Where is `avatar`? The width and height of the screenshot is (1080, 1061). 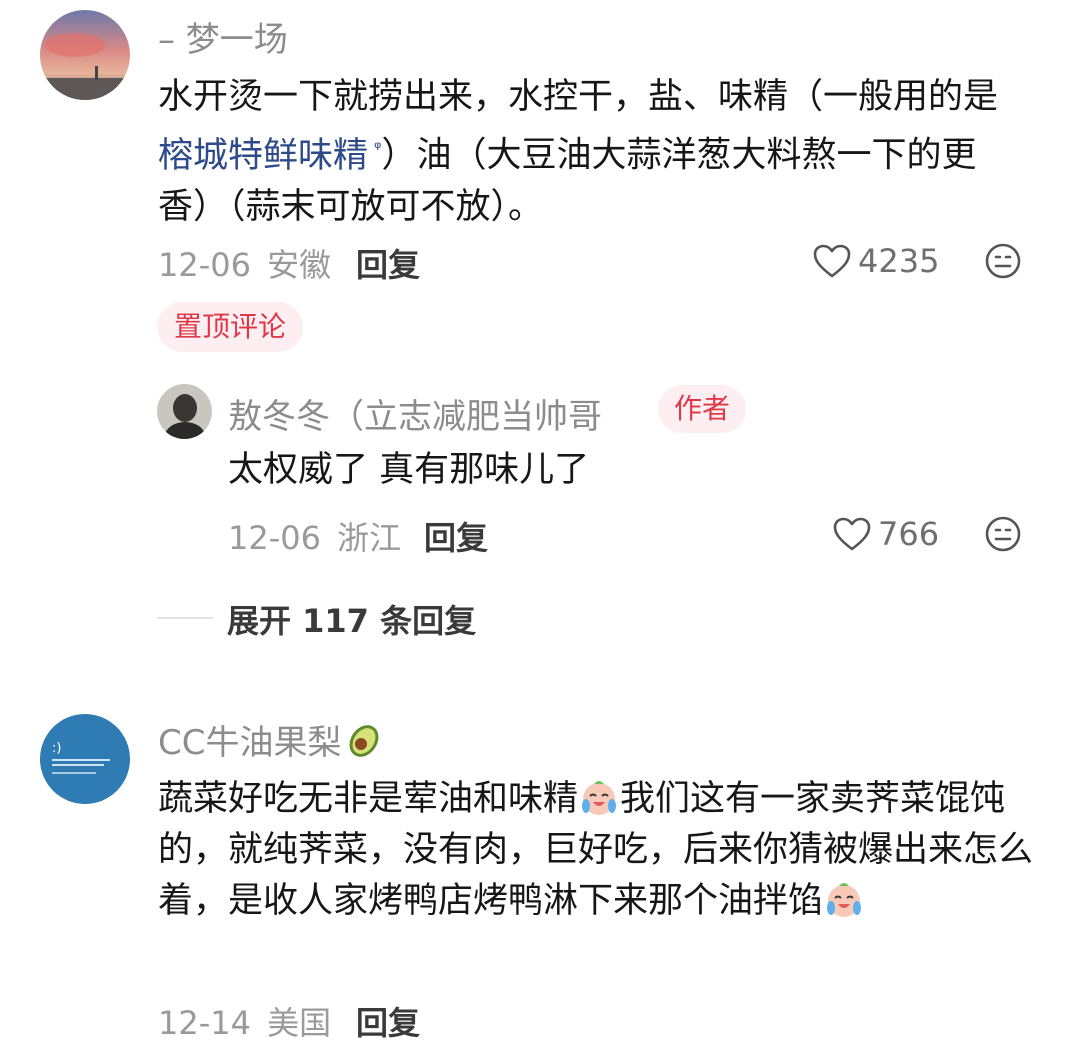
avatar is located at coordinates (85, 55).